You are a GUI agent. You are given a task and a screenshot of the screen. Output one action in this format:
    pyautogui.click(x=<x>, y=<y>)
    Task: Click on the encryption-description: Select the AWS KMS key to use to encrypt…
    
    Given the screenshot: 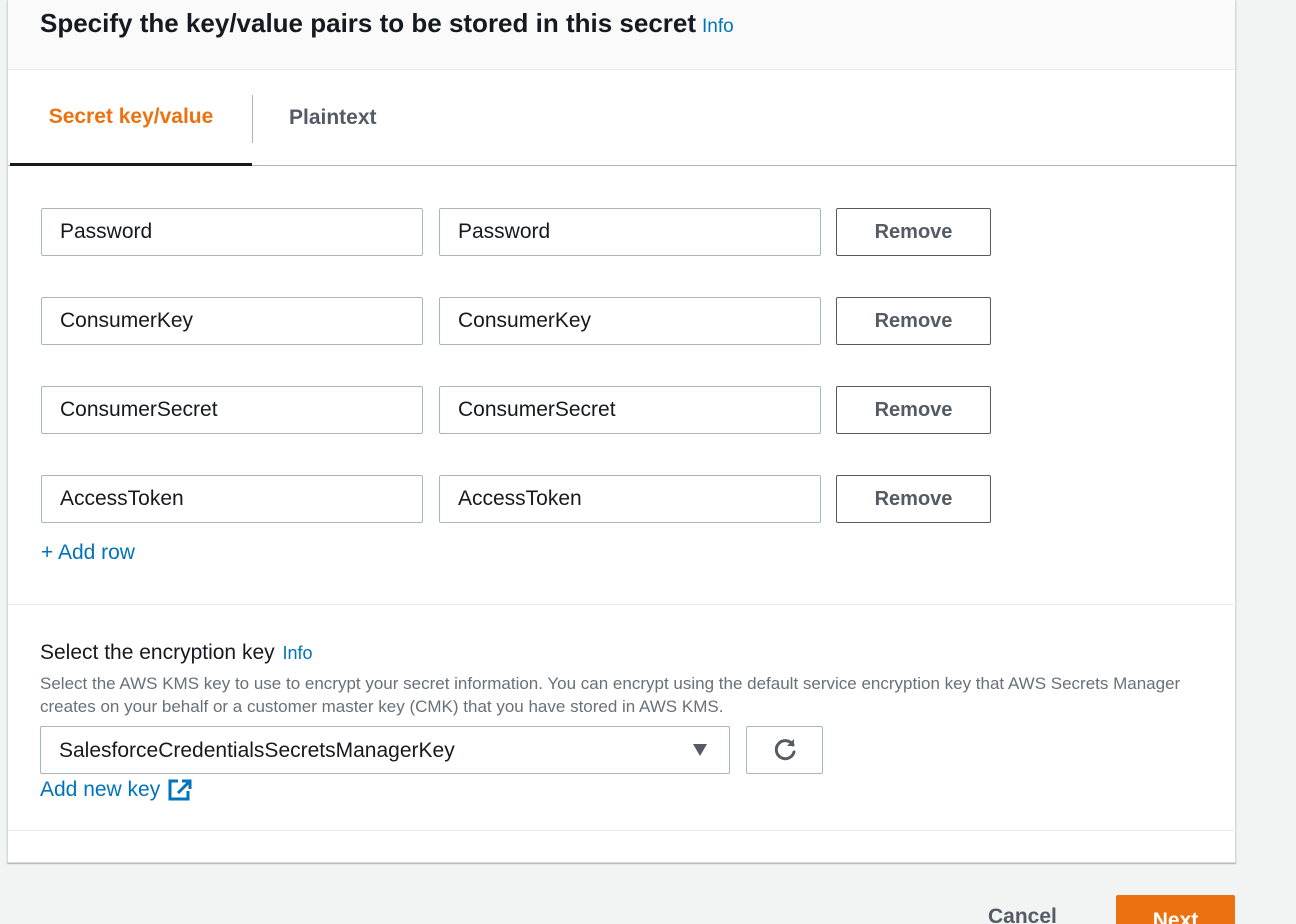 What is the action you would take?
    pyautogui.click(x=610, y=695)
    